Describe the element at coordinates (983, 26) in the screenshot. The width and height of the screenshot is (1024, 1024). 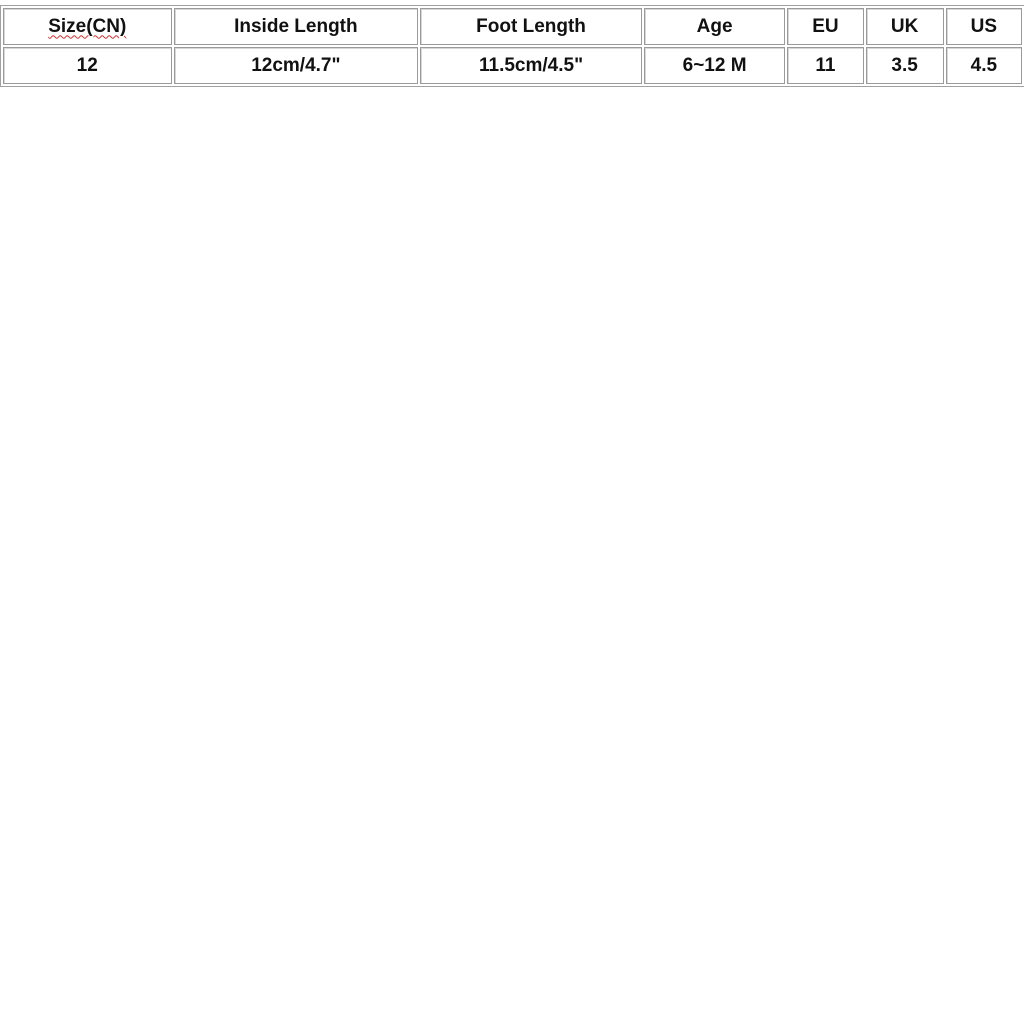
I see `header-cell-us: US` at that location.